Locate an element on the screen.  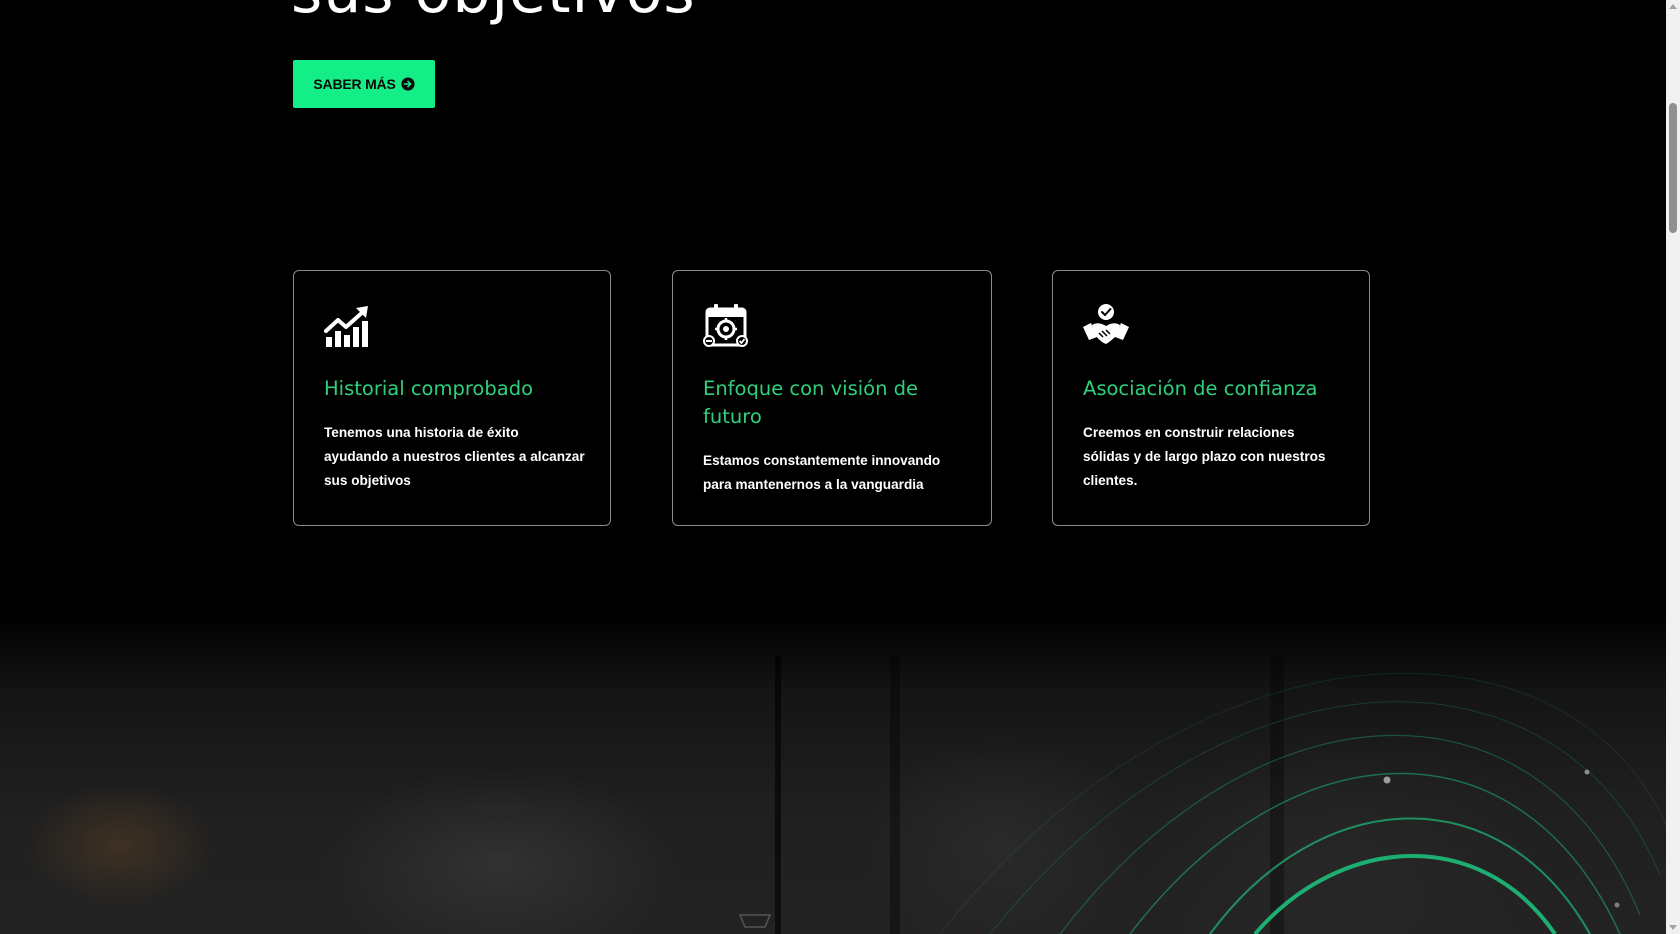
feature-title: Asociación de confianza is located at coordinates (1200, 388).